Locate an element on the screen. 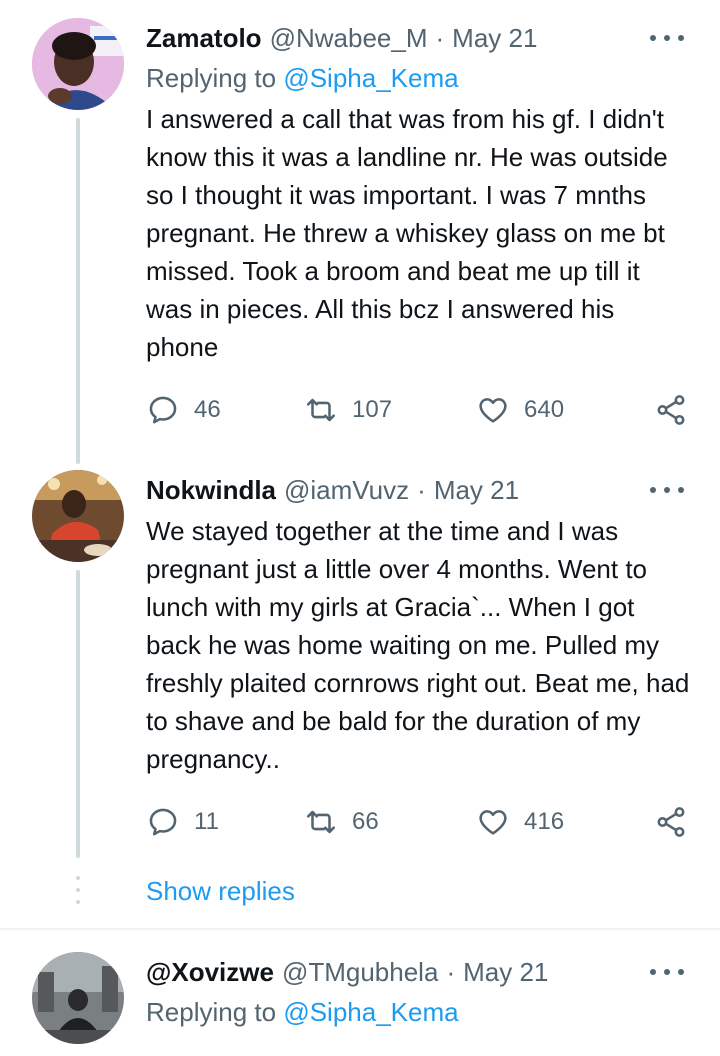  retweet-button: 66 is located at coordinates (341, 822).